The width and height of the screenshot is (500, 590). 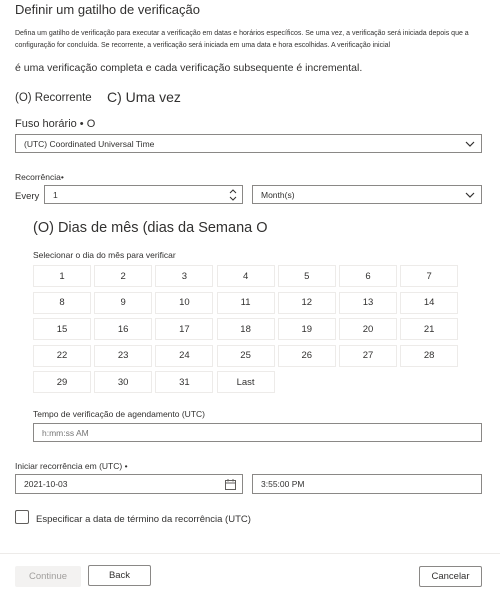 I want to click on day-cell-11: 11, so click(x=245, y=302).